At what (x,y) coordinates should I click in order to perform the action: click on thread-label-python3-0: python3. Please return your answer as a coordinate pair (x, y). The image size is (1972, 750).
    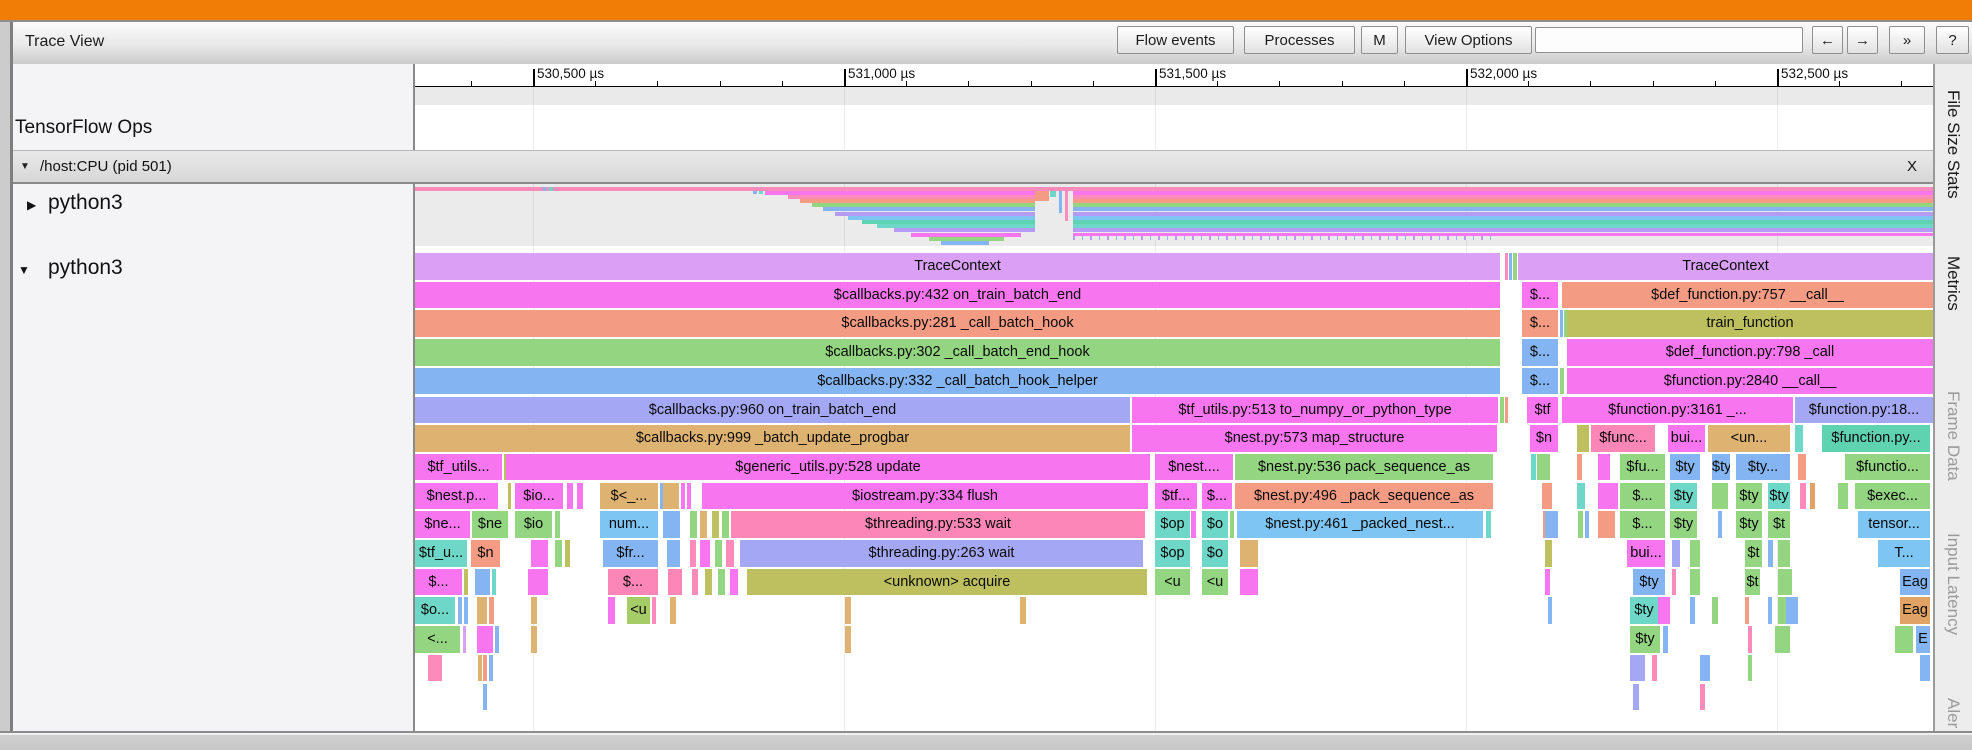
    Looking at the image, I should click on (85, 203).